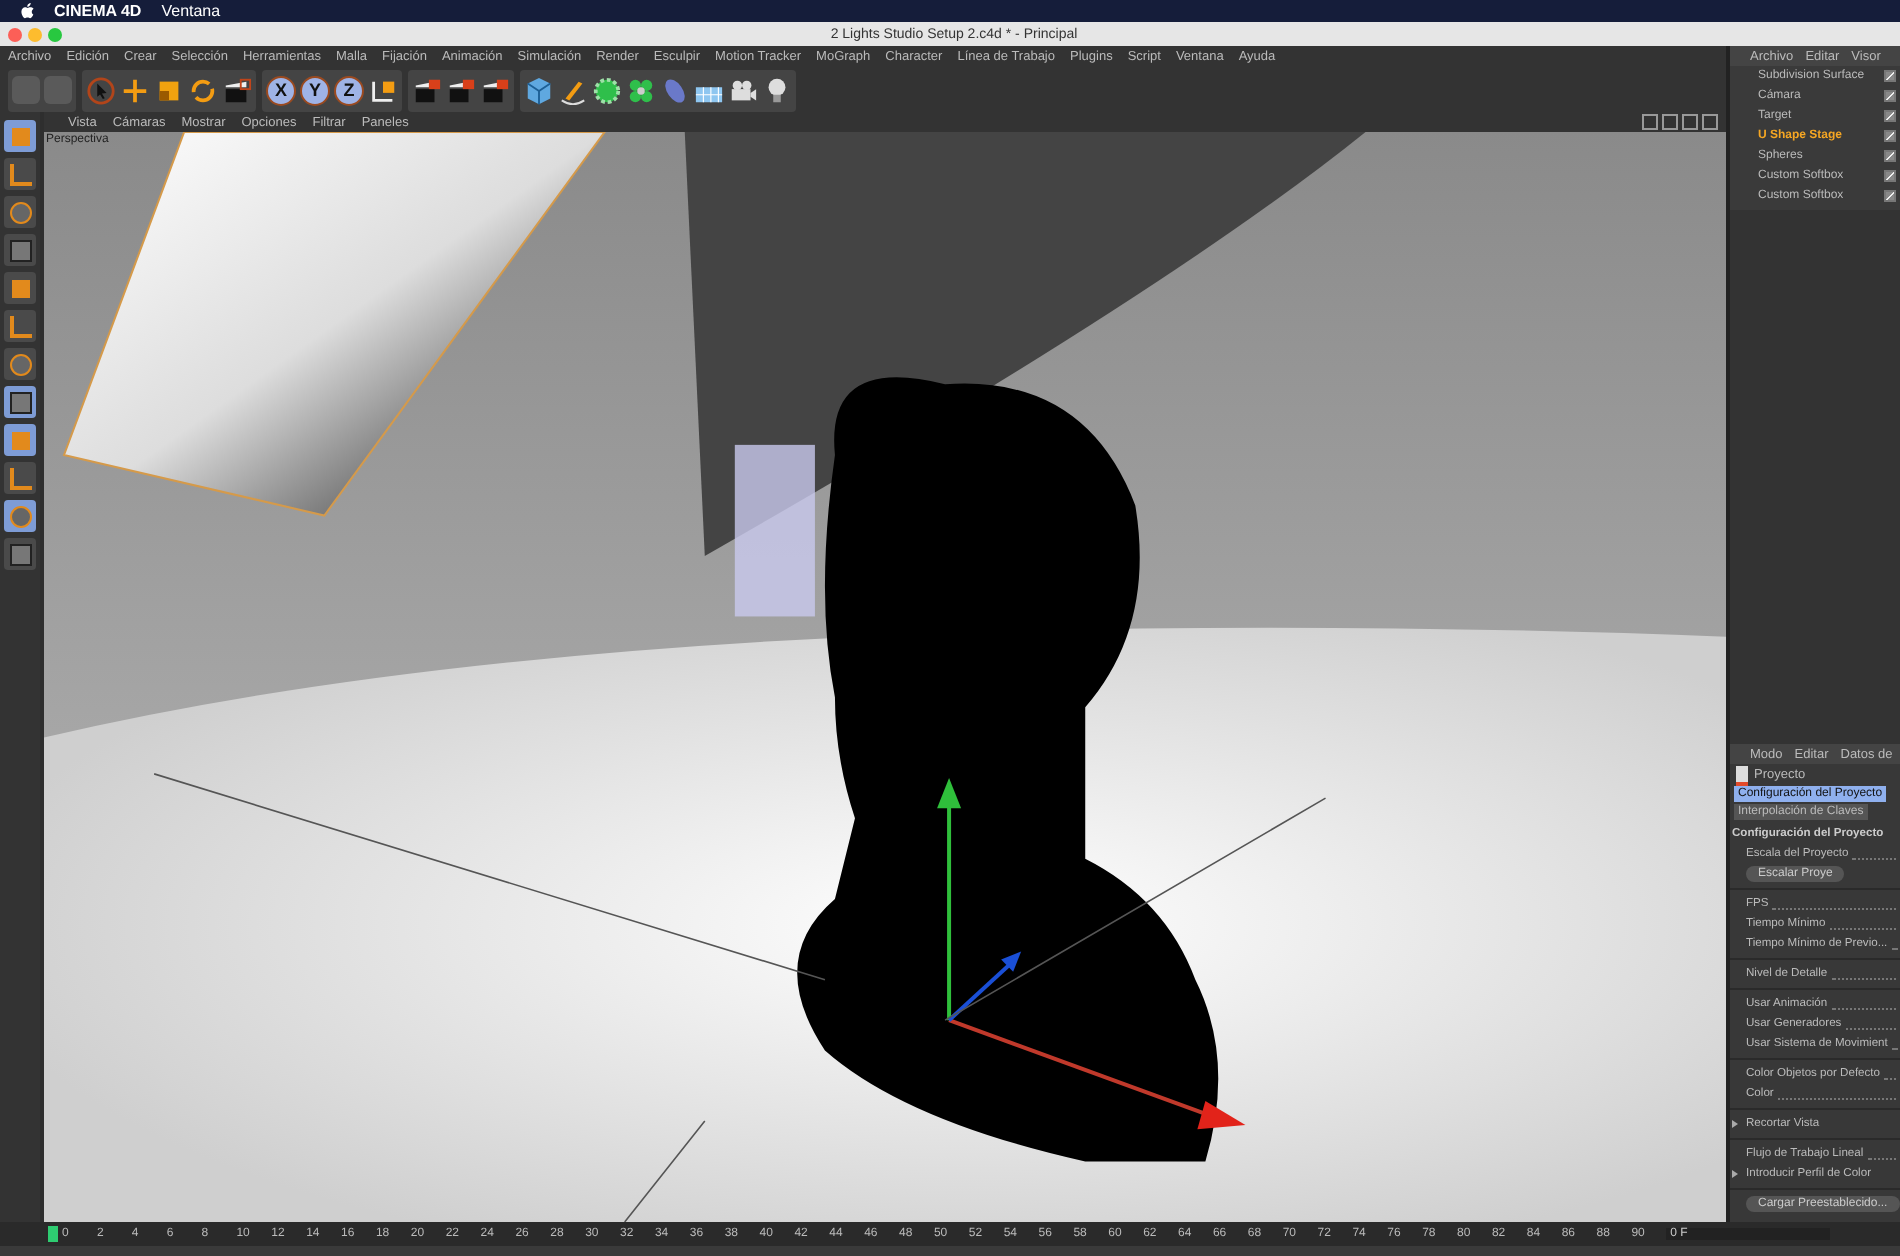 The image size is (1900, 1256). I want to click on axis-lock-button: Z, so click(349, 90).